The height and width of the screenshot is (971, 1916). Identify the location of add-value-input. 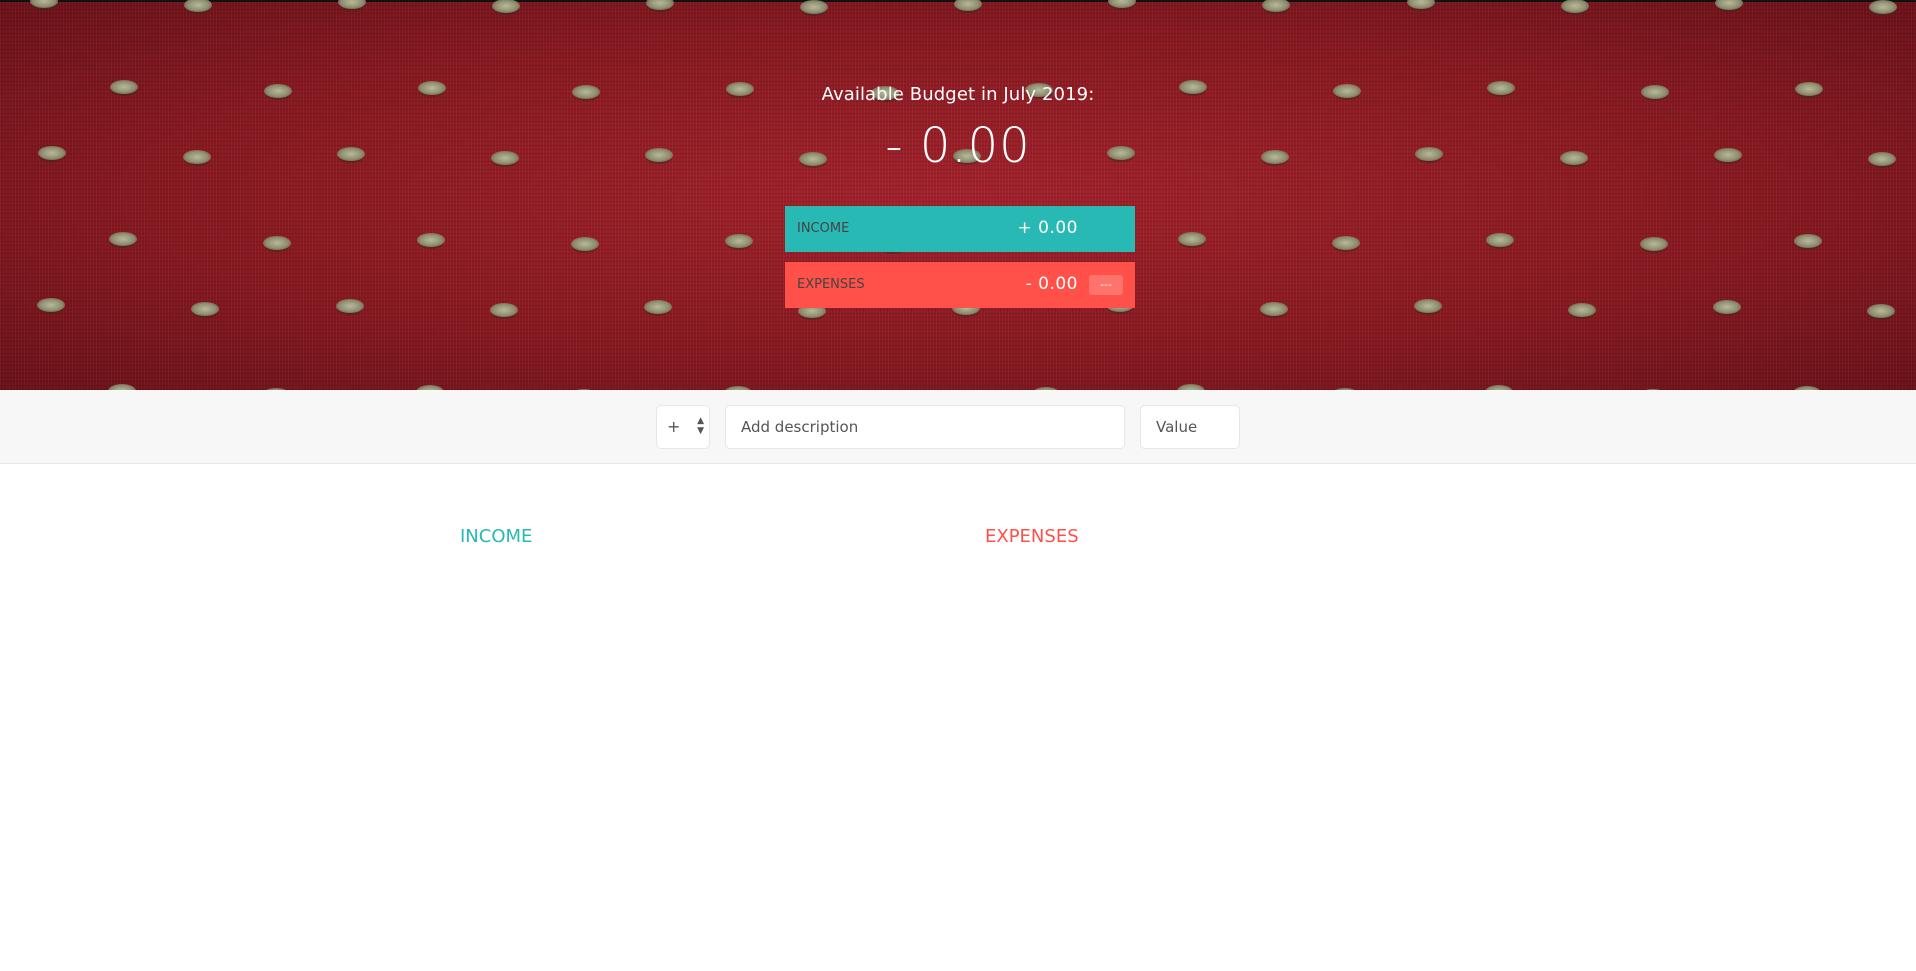
(1190, 427).